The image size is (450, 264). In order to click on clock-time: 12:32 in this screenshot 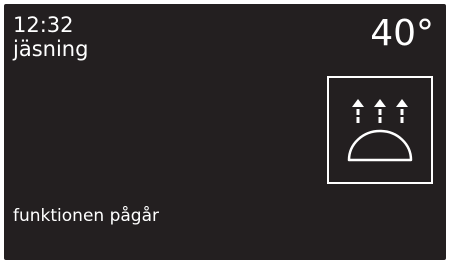, I will do `click(43, 25)`.